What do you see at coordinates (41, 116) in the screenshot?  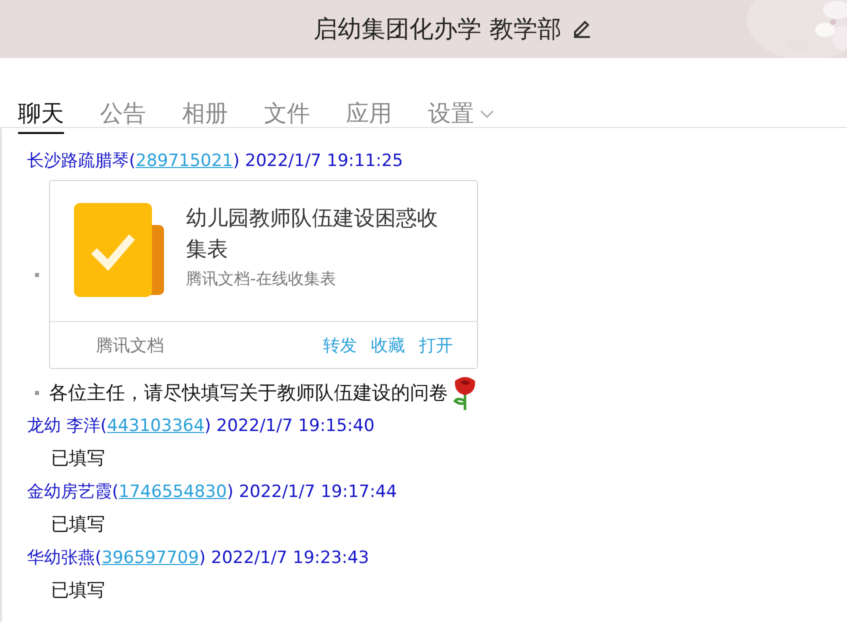 I see `tab: 聊天` at bounding box center [41, 116].